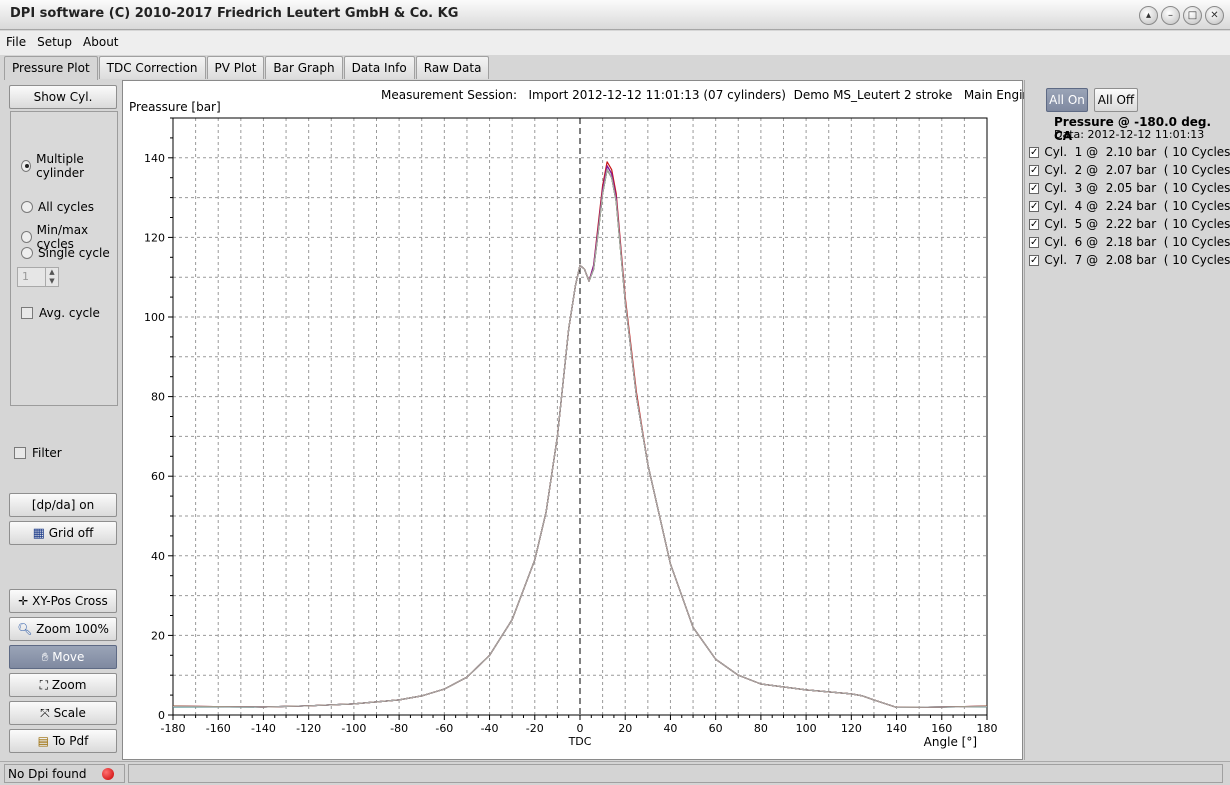  What do you see at coordinates (1067, 100) in the screenshot?
I see `all-on-button: All On` at bounding box center [1067, 100].